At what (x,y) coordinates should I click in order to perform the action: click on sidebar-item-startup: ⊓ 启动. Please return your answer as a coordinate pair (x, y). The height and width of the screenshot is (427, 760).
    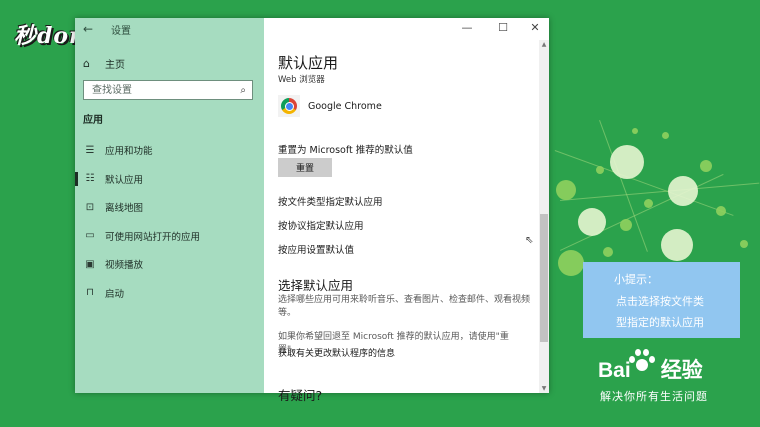
    Looking at the image, I should click on (169, 293).